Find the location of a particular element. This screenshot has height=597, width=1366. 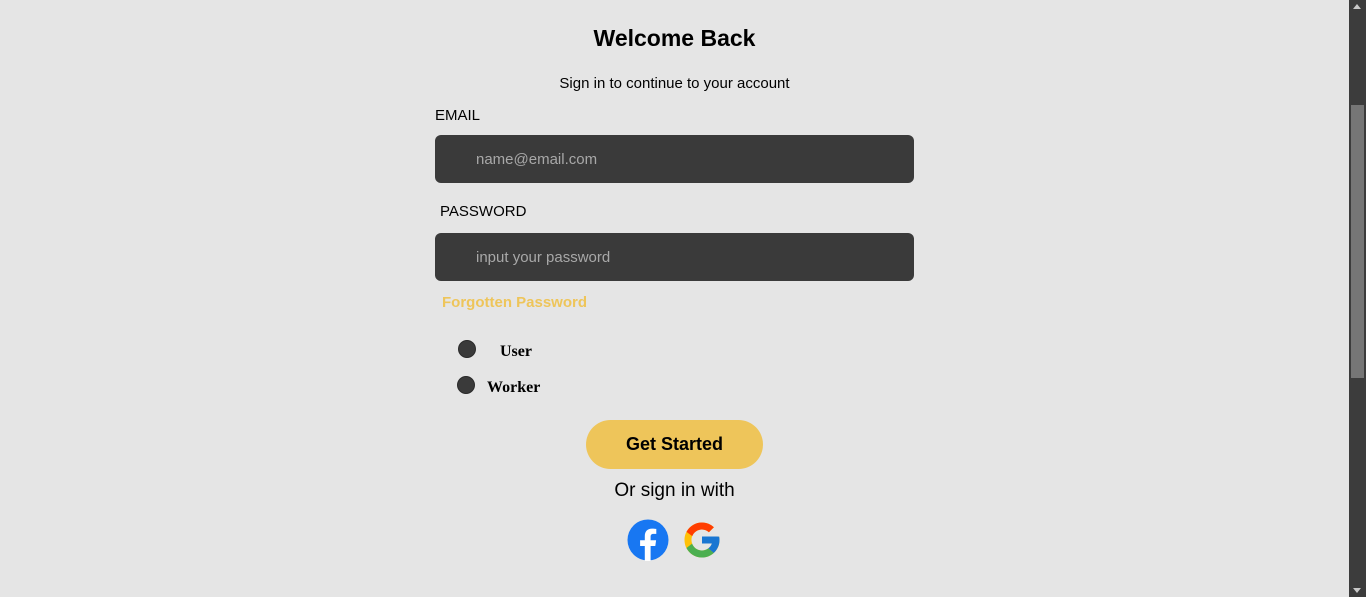

facebook-icon is located at coordinates (648, 540).